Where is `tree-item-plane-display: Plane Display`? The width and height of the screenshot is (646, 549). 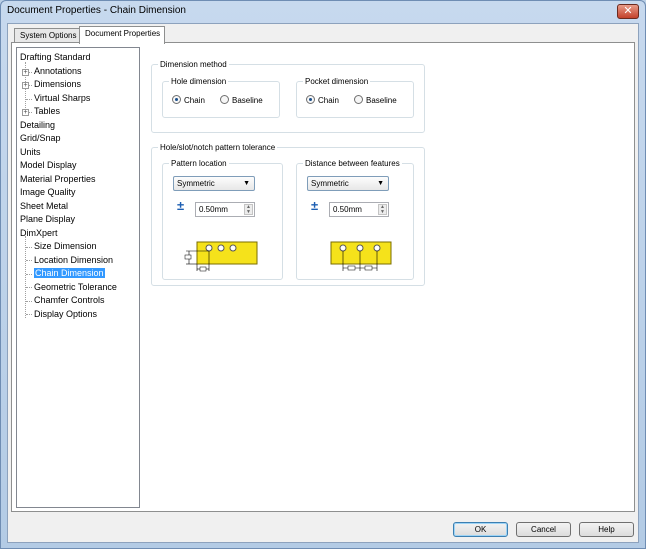
tree-item-plane-display: Plane Display is located at coordinates (47, 219).